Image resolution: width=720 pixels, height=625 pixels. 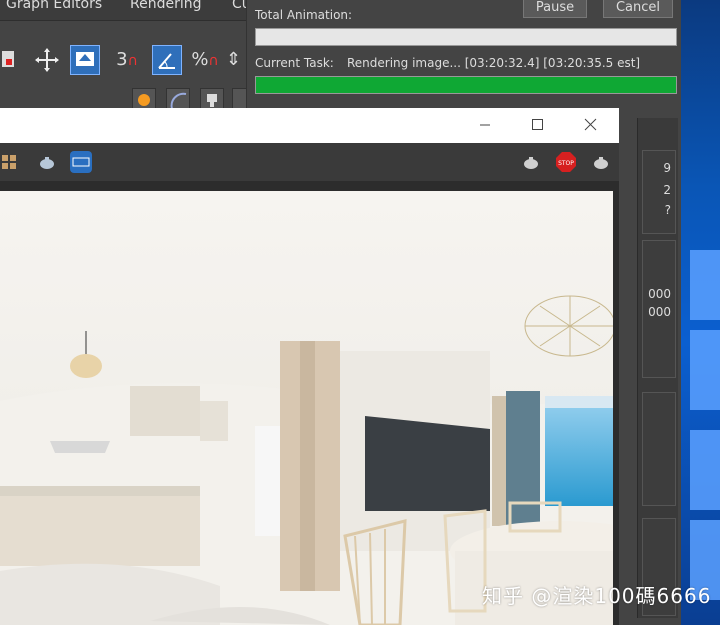 I want to click on current-task-progress-bar, so click(x=466, y=85).